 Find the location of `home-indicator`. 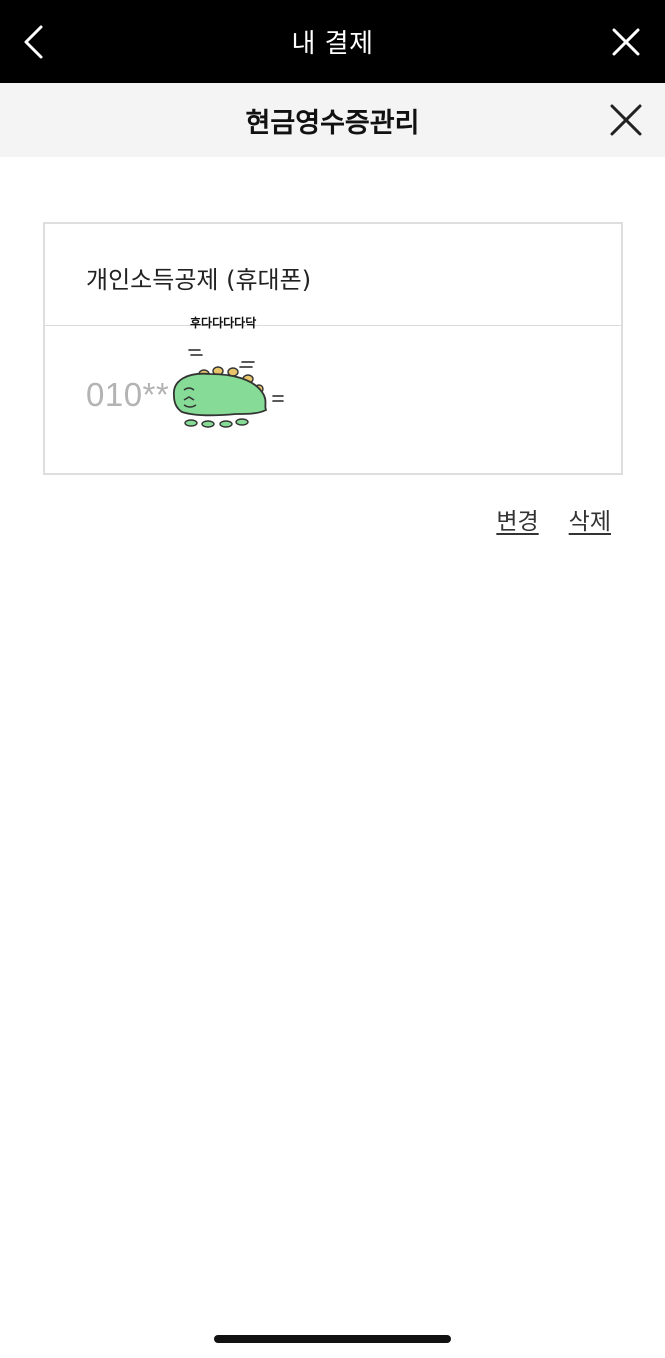

home-indicator is located at coordinates (332, 1339).